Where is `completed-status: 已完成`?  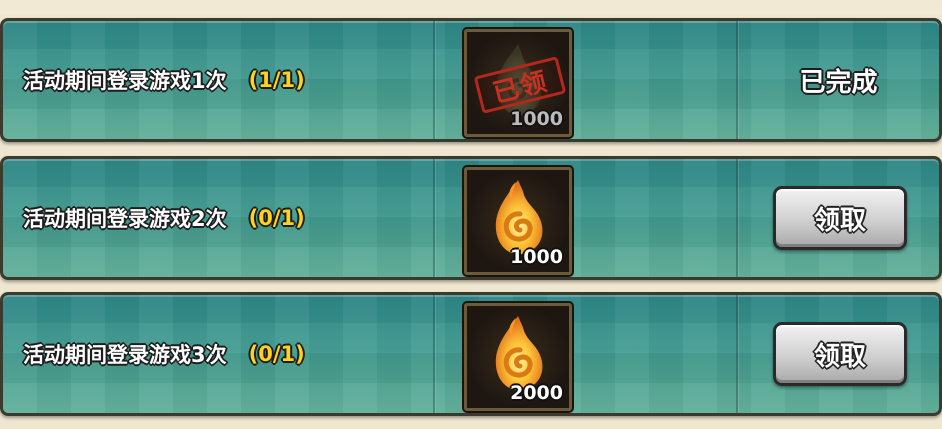
completed-status: 已完成 is located at coordinates (838, 82).